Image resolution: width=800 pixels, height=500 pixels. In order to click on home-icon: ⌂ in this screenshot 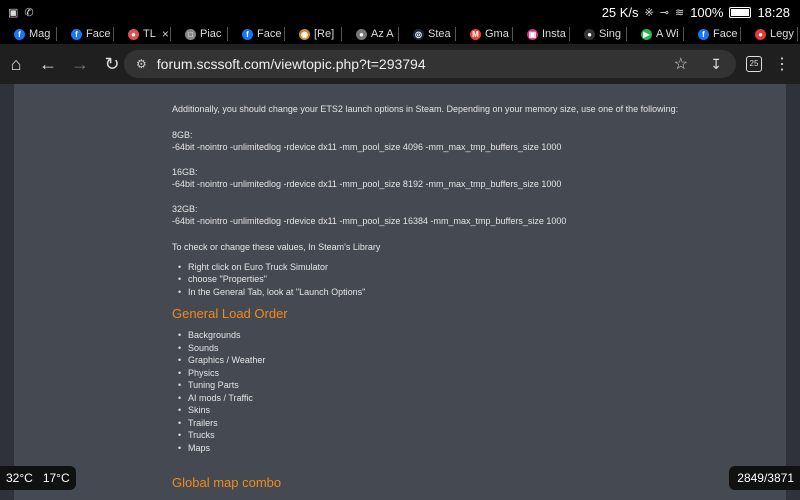, I will do `click(16, 64)`.